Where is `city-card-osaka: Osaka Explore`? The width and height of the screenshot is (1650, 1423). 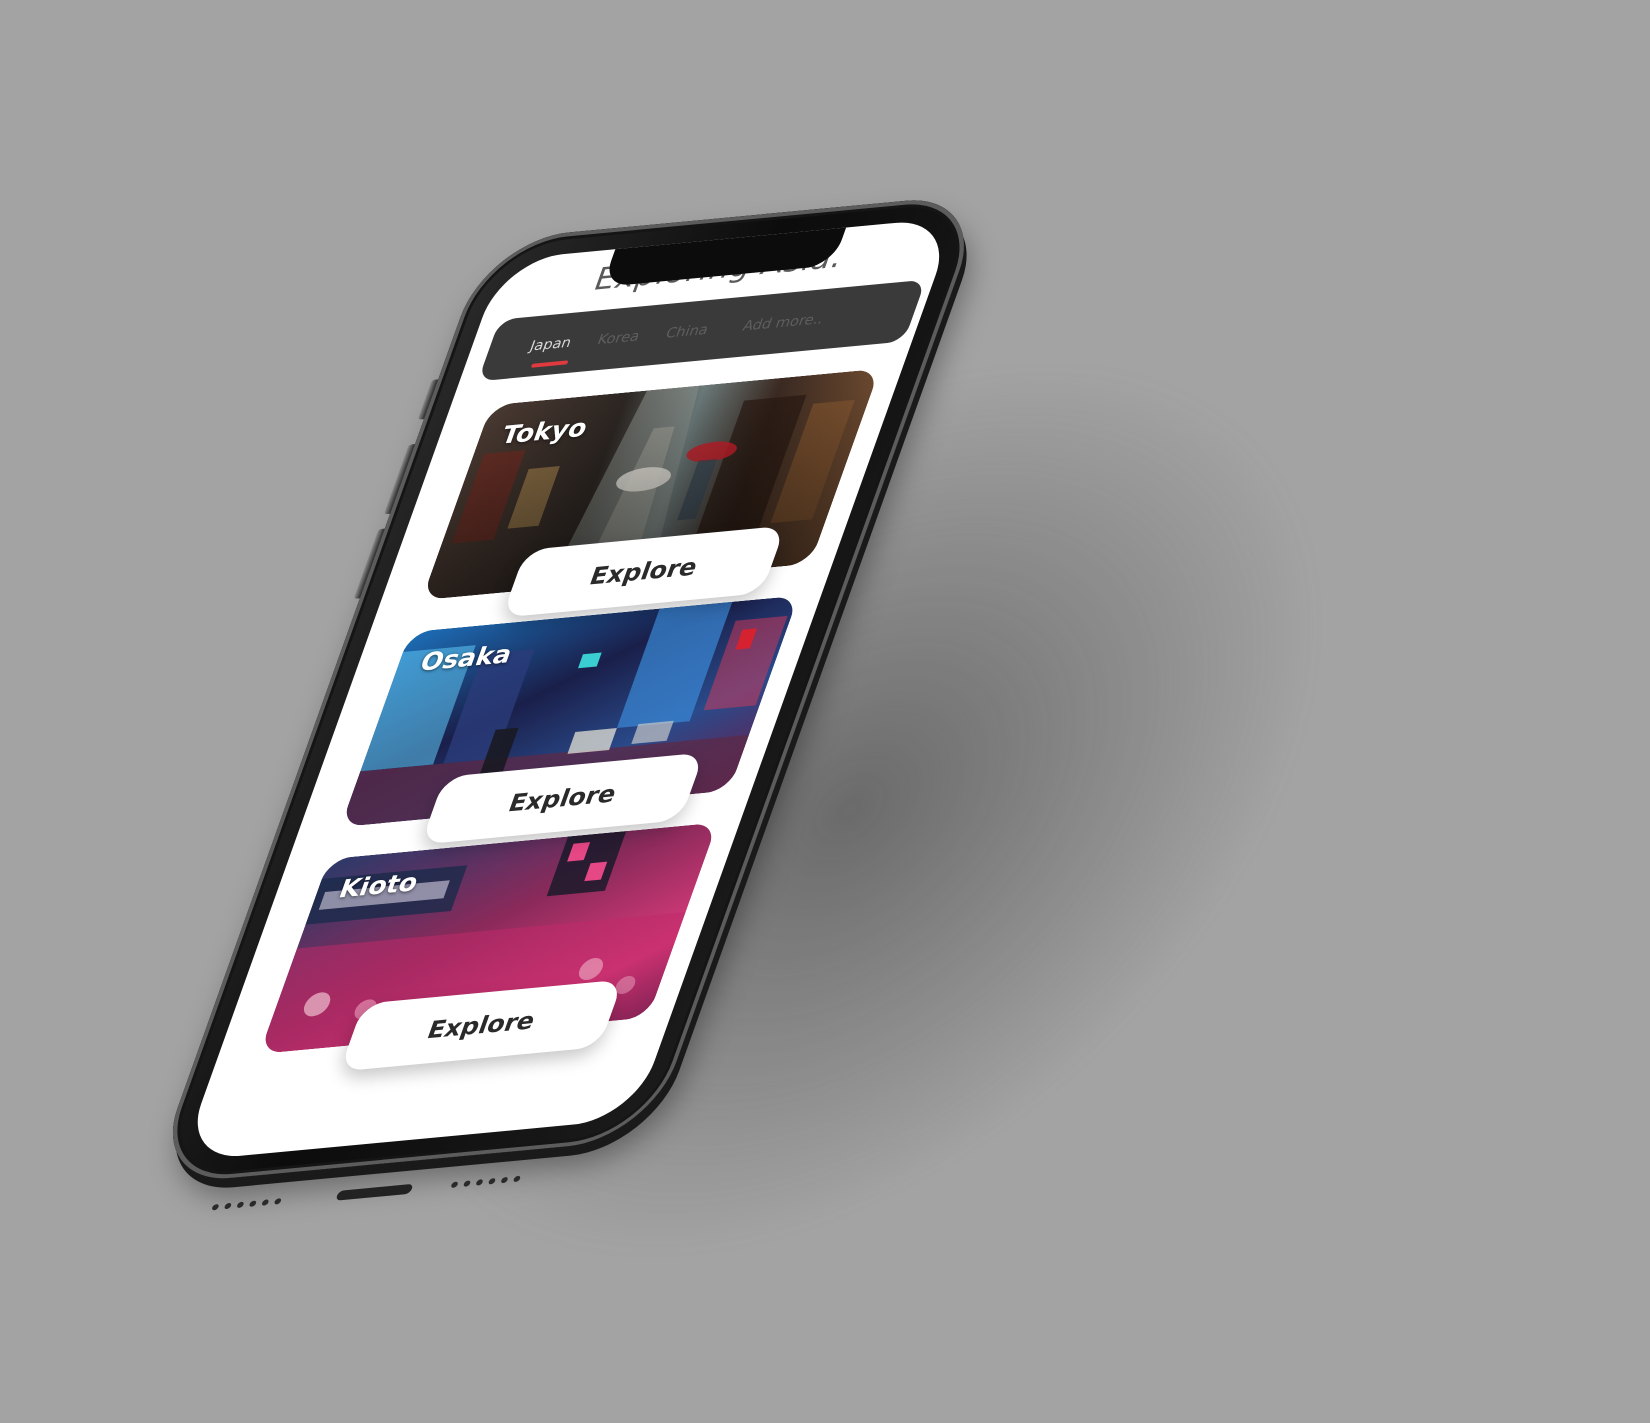
city-card-osaka: Osaka Explore is located at coordinates (569, 720).